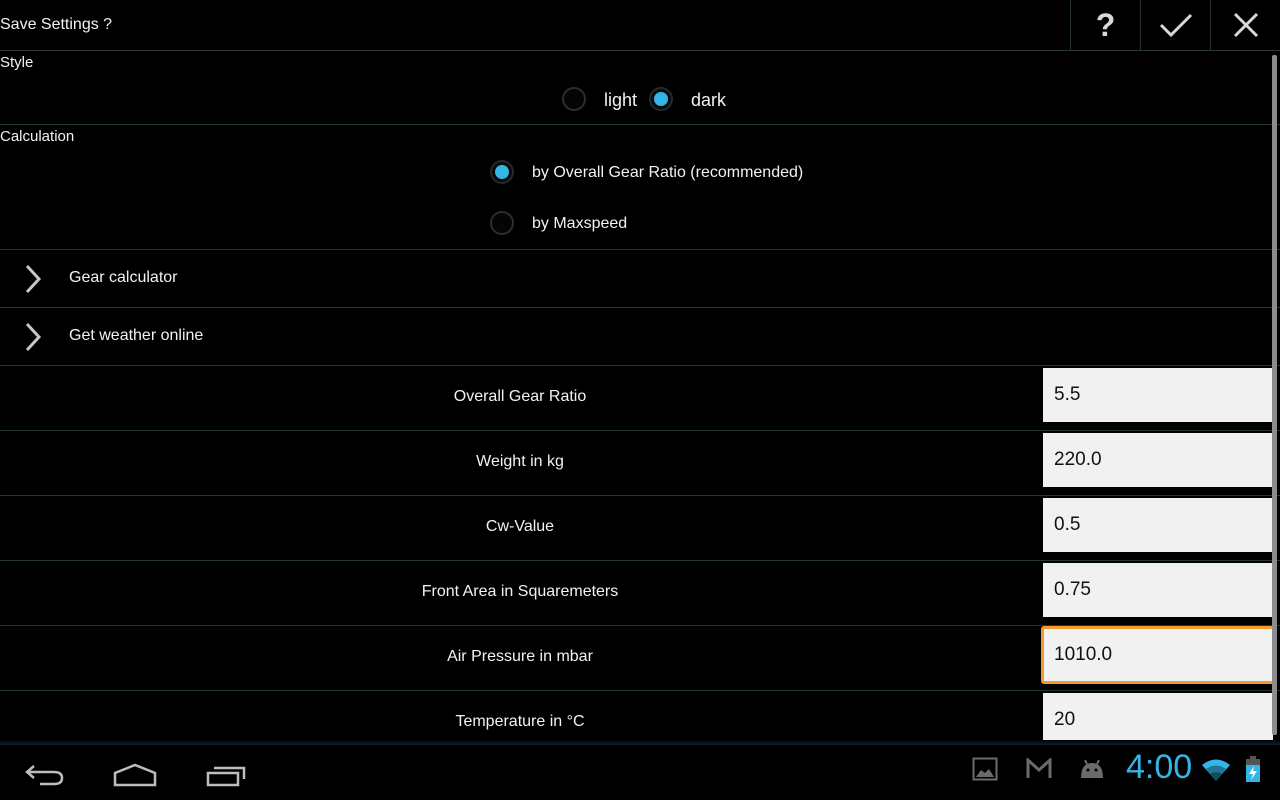 The height and width of the screenshot is (800, 1280). Describe the element at coordinates (520, 591) in the screenshot. I see `front-area-label: Front Area in Squaremeters` at that location.